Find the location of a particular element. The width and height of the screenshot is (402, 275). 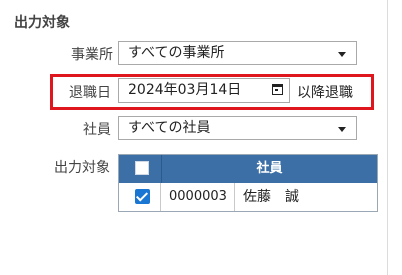

employee-select: すべての社員 is located at coordinates (237, 128).